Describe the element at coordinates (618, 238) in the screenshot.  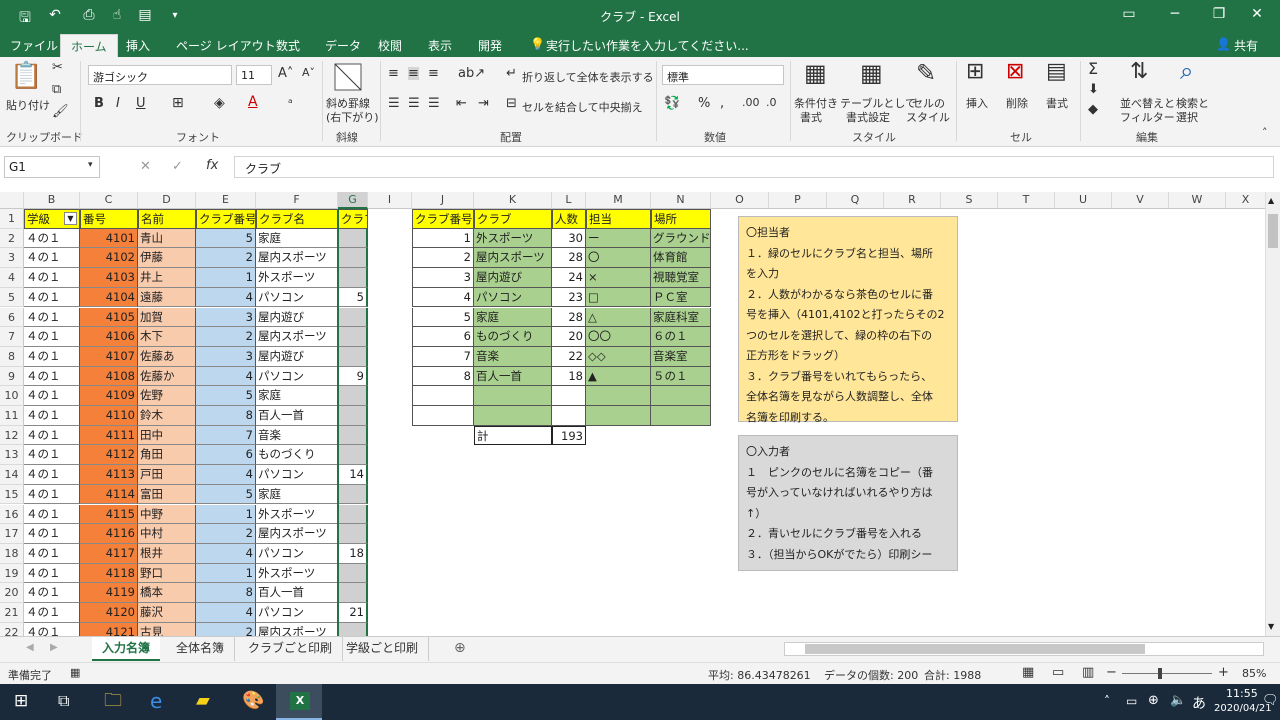
I see `club-table-cell: ー` at that location.